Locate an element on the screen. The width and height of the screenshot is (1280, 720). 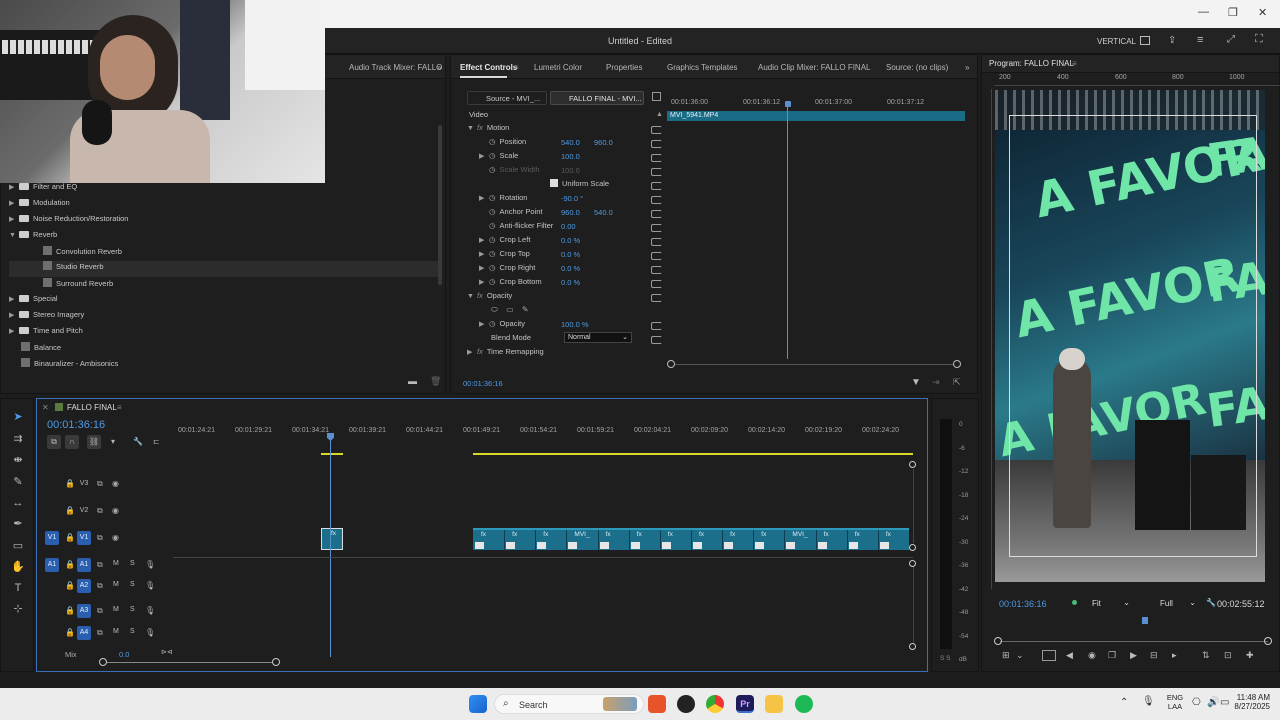
step-forward-icon: ▸ is located at coordinates (1174, 655).